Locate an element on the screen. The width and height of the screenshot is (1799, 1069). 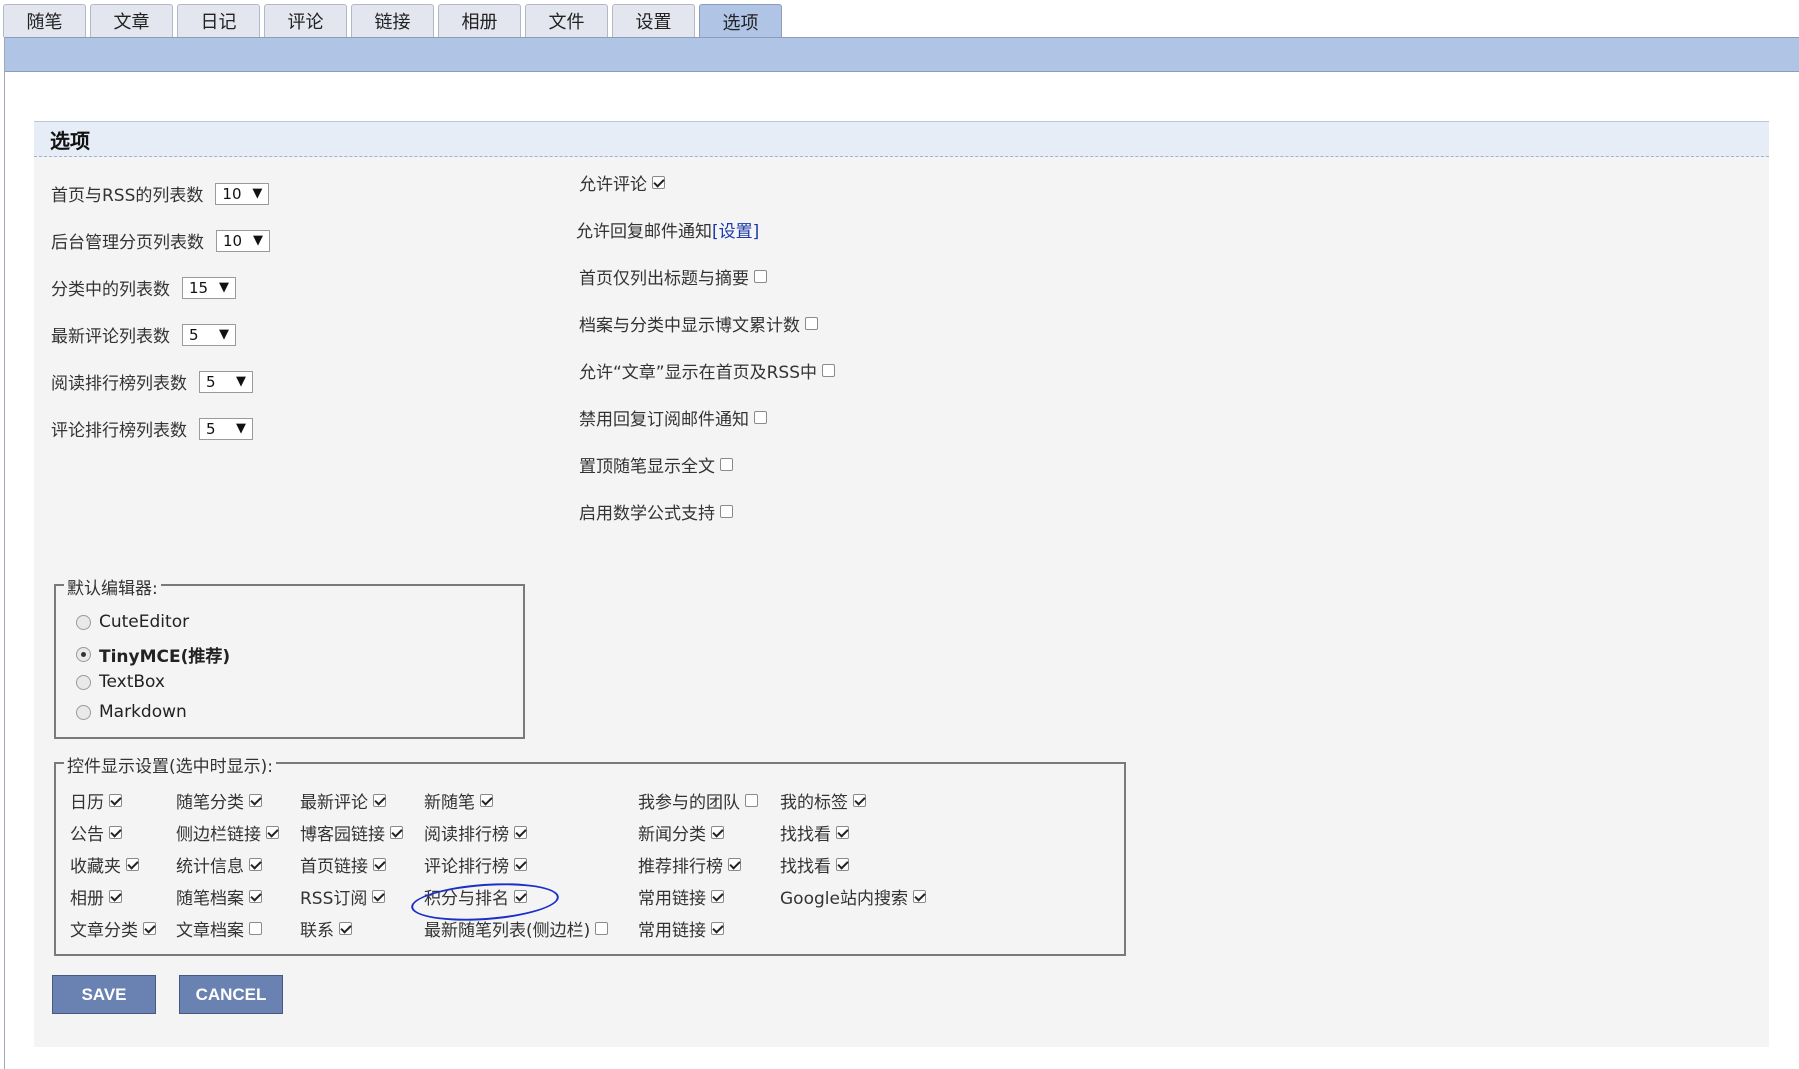
editor-option-textbox: TextBox is located at coordinates (120, 682).